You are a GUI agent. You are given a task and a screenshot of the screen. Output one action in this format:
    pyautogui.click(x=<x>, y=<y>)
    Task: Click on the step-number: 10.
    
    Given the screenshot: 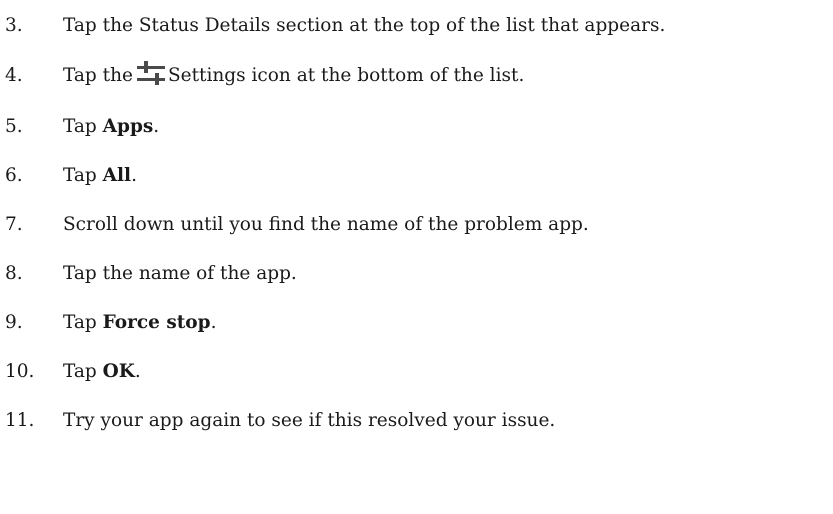 What is the action you would take?
    pyautogui.click(x=20, y=371)
    